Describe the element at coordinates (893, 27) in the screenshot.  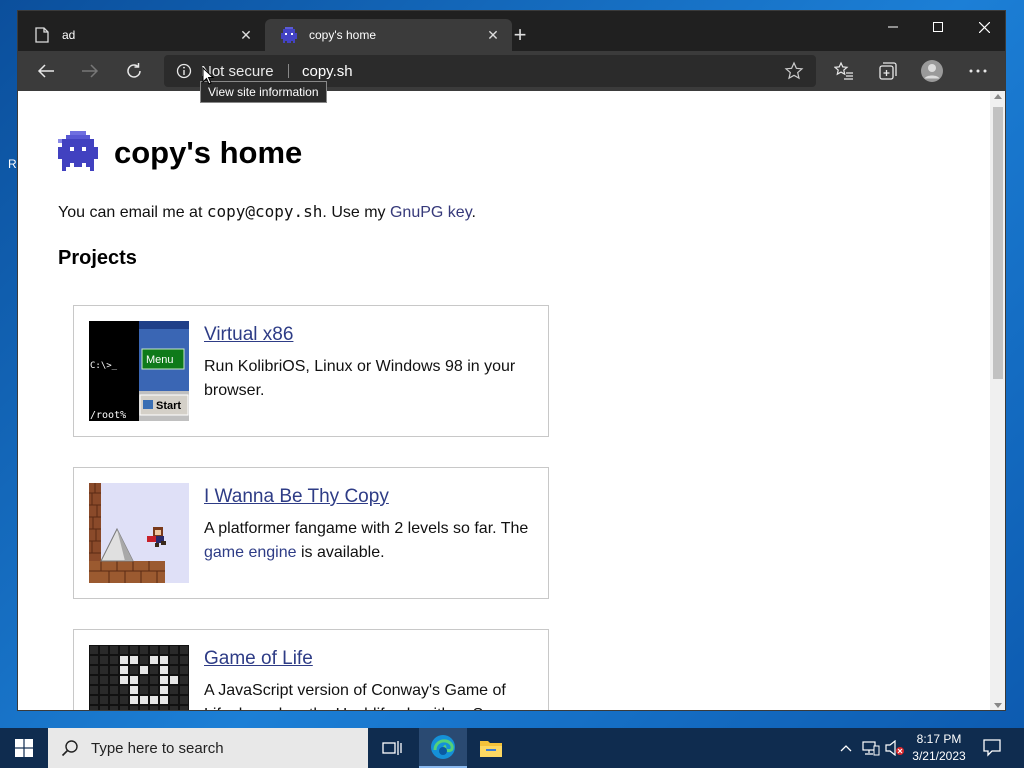
I see `minimize-icon` at that location.